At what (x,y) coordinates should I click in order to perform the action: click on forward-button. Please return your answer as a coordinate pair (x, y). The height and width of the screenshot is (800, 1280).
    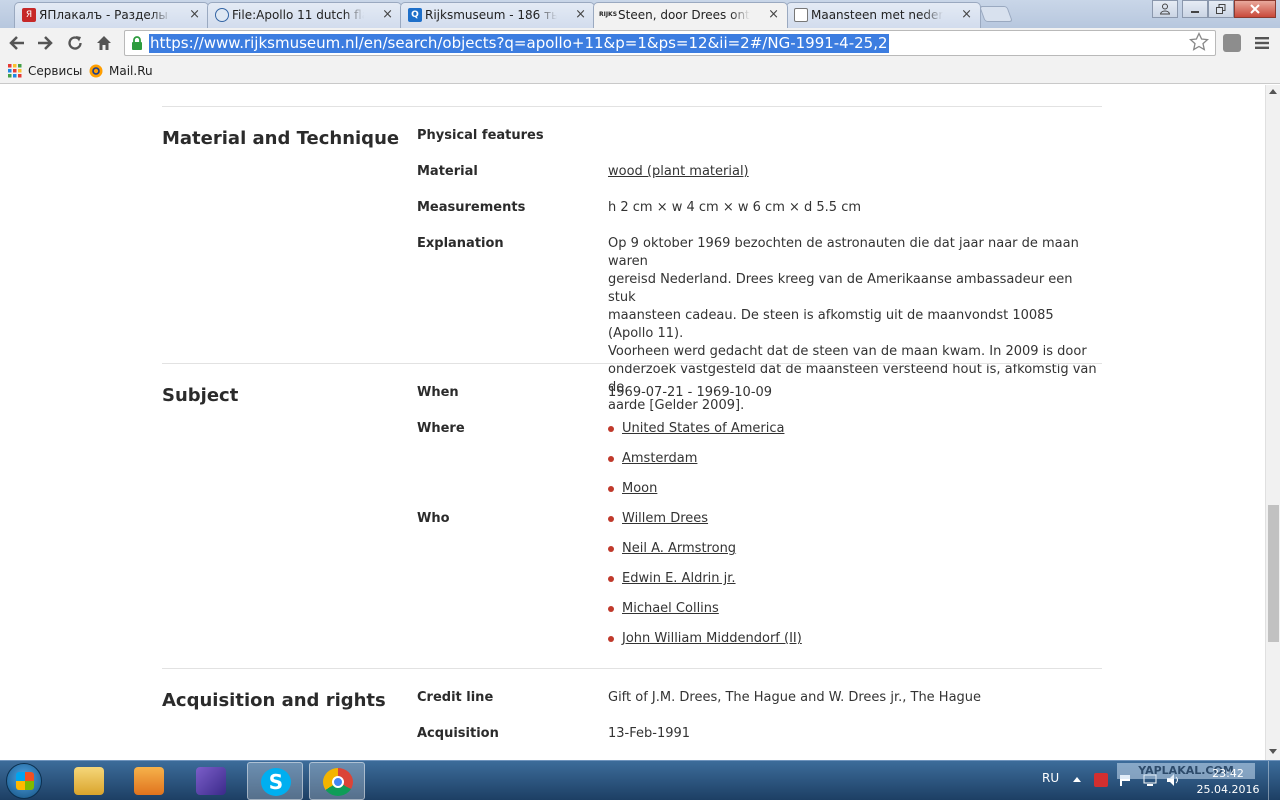
    Looking at the image, I should click on (45, 43).